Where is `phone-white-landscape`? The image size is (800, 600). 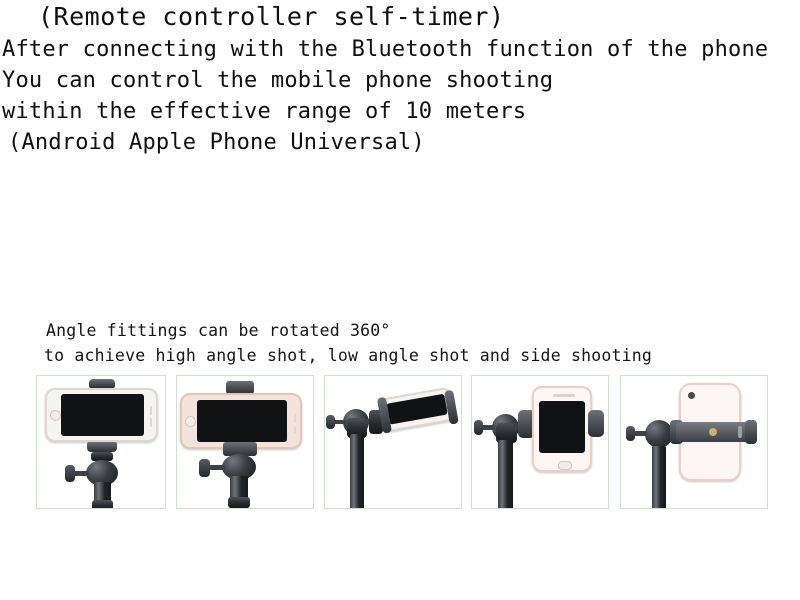 phone-white-landscape is located at coordinates (101, 415).